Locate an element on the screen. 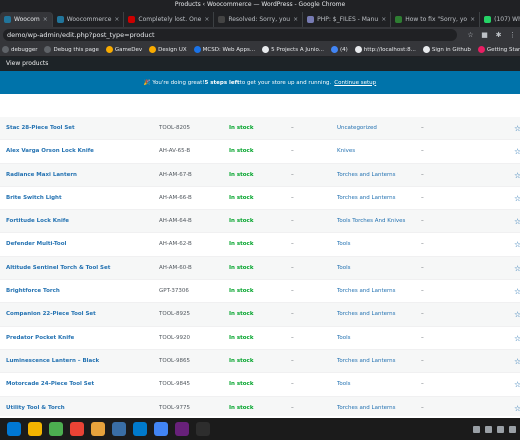  tab-label: (107) WhatsApp is located at coordinates (507, 19).